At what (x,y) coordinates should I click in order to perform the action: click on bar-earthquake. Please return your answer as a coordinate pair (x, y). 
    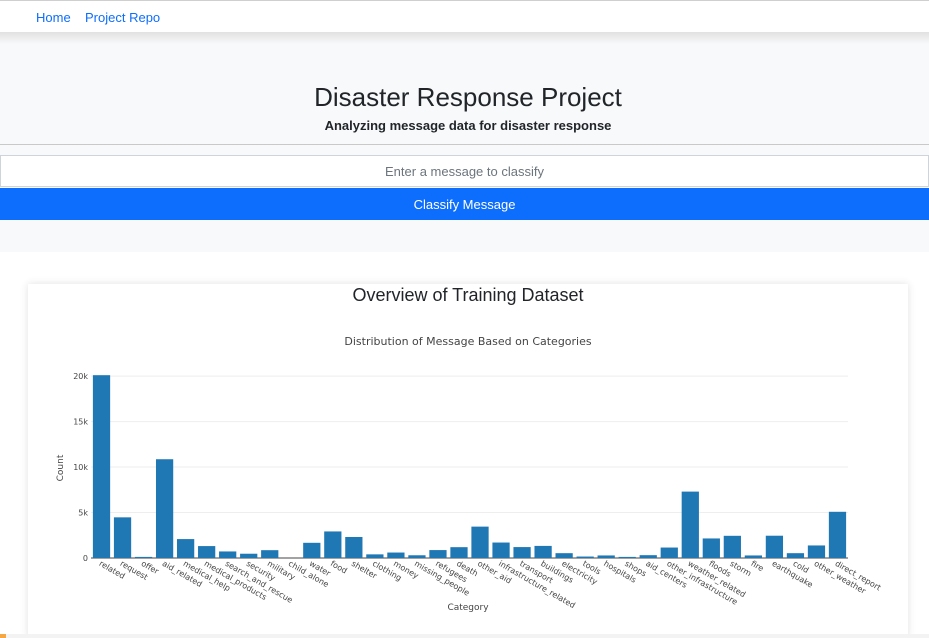
    Looking at the image, I should click on (774, 546).